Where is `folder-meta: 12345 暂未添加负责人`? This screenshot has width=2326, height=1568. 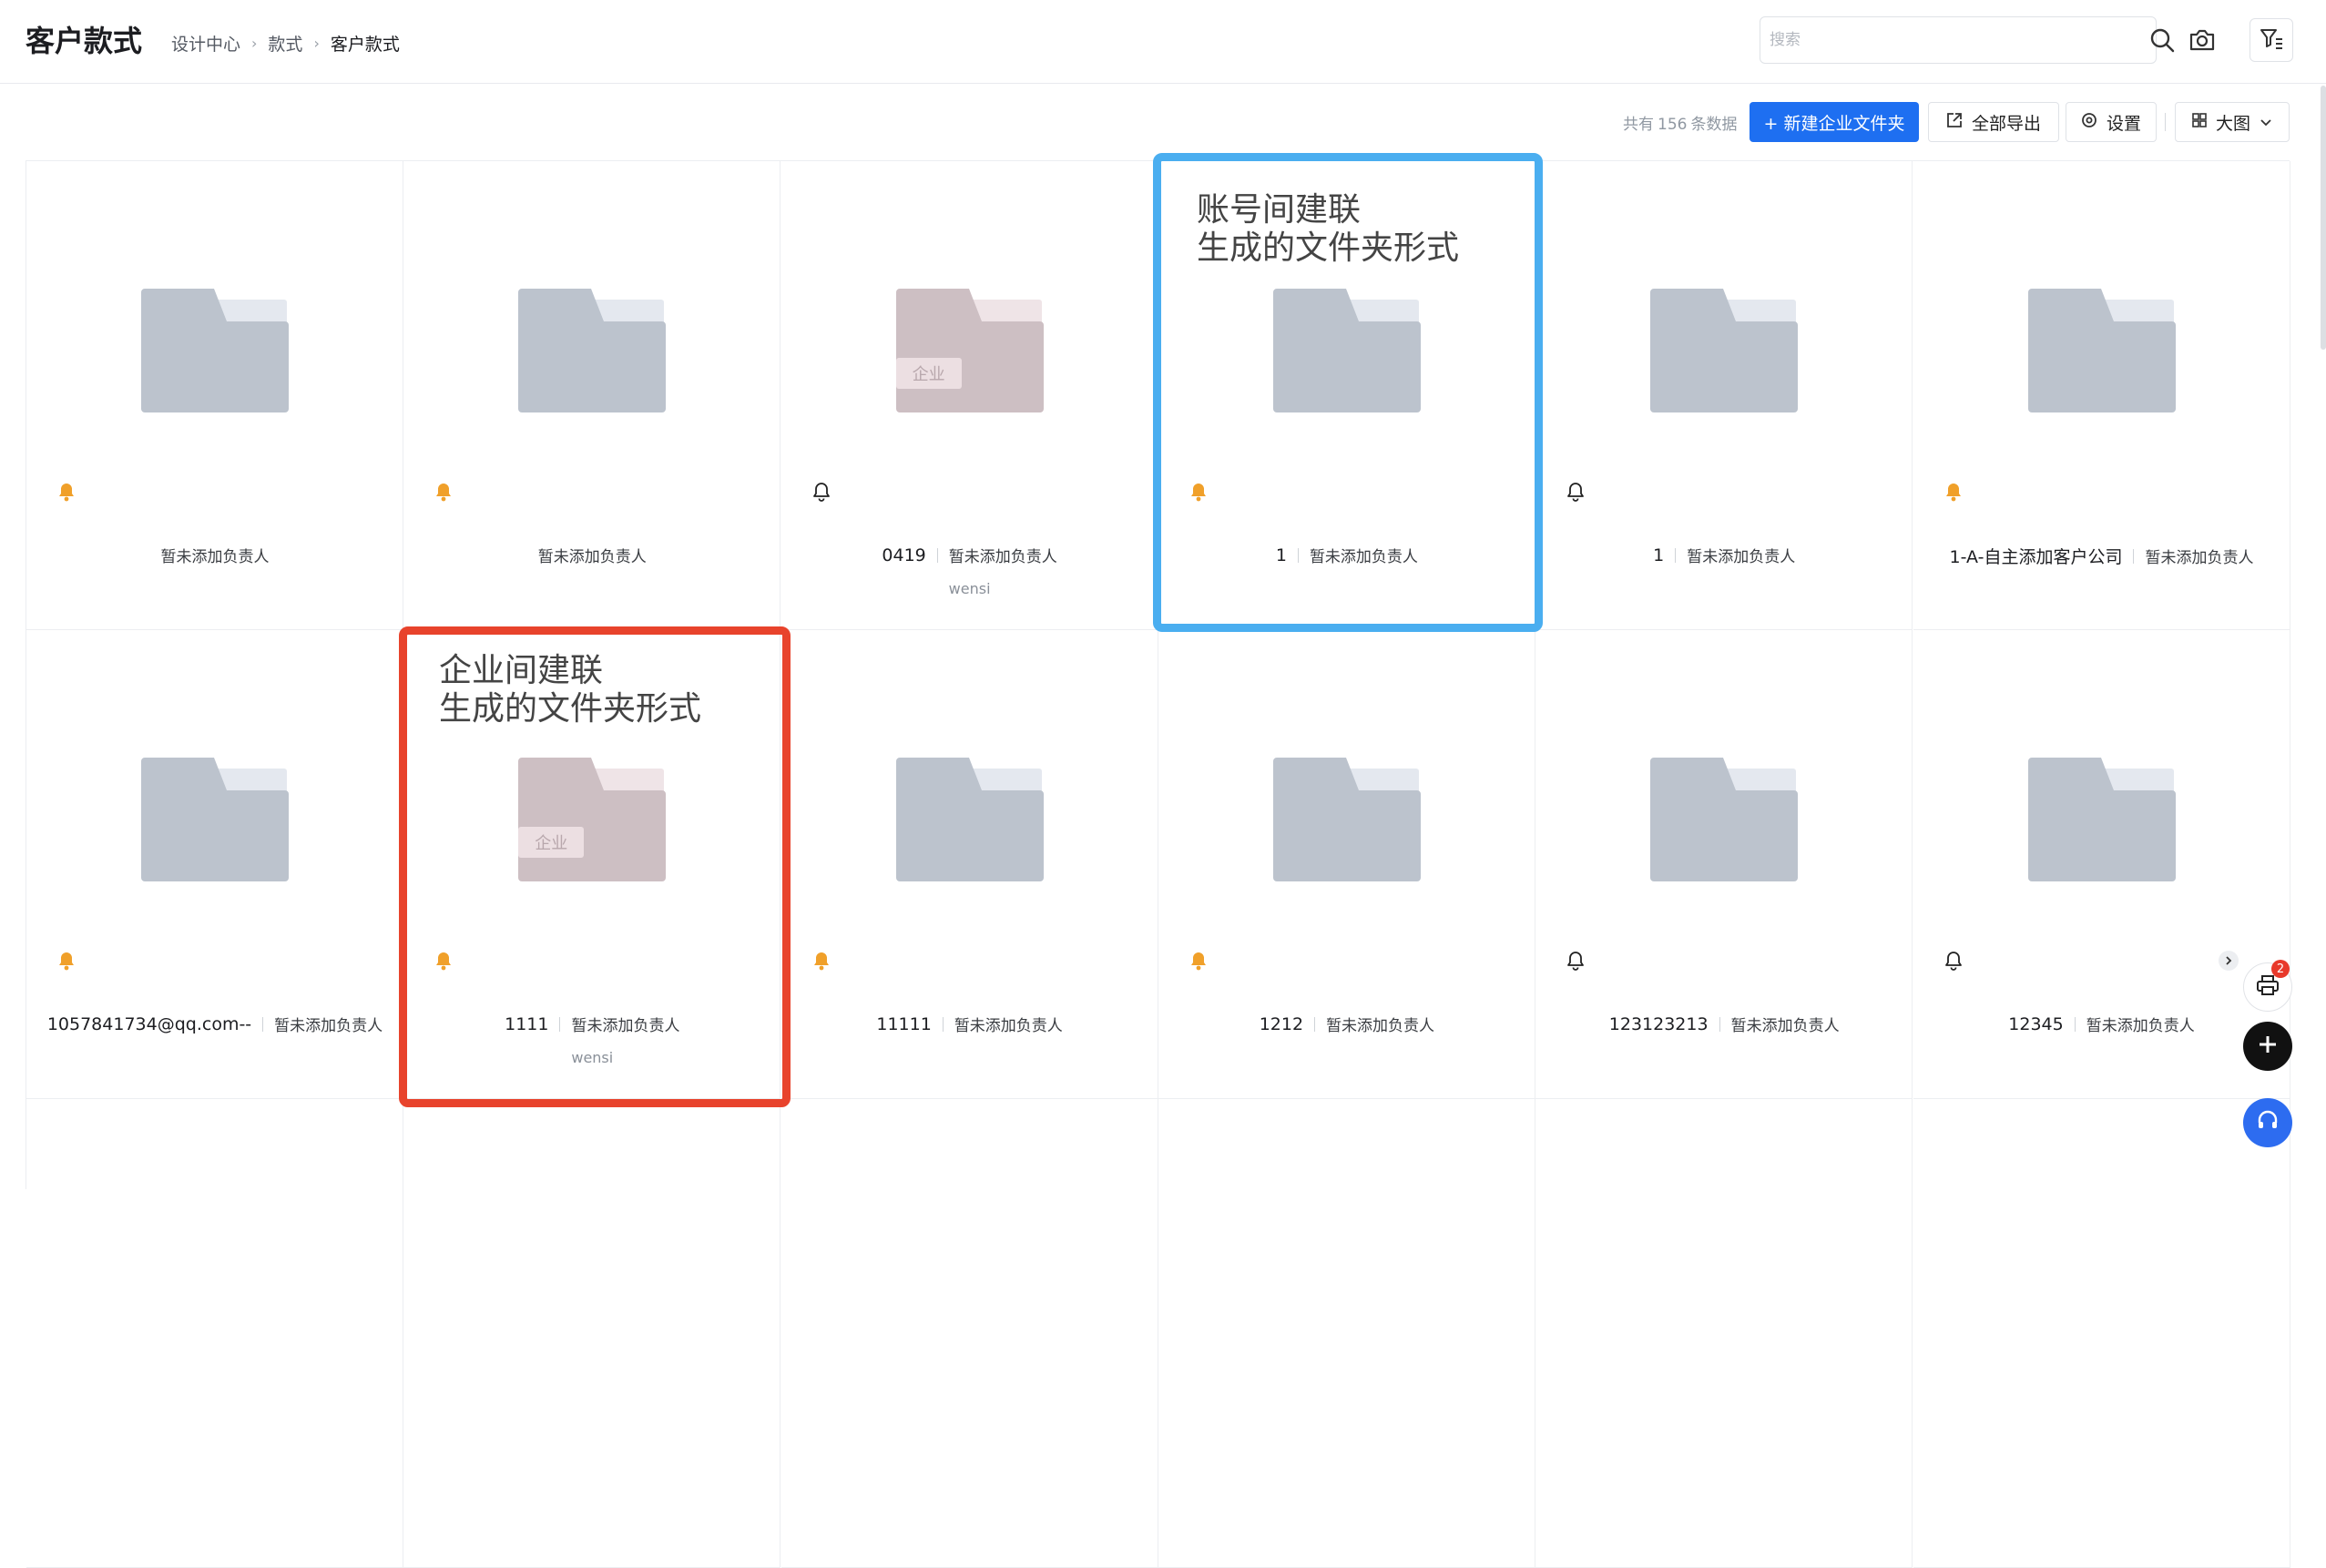 folder-meta: 12345 暂未添加负责人 is located at coordinates (2101, 1024).